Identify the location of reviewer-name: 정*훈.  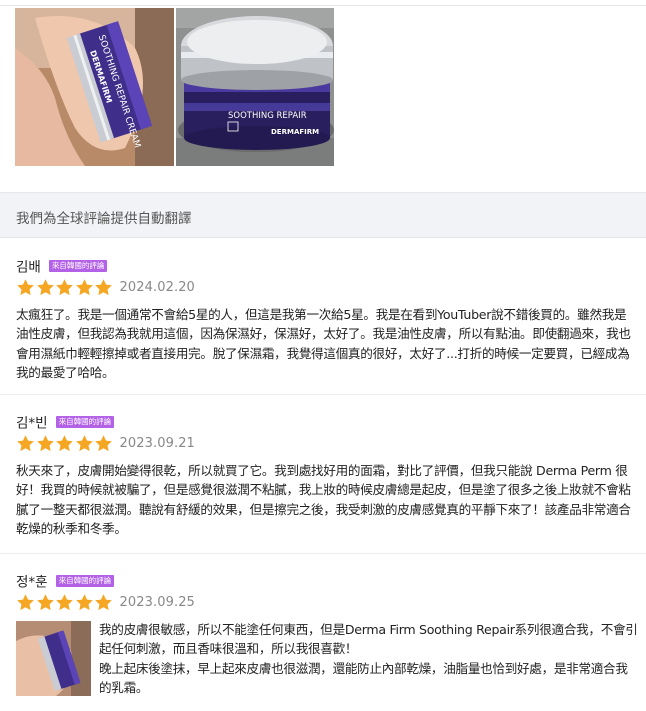
(32, 582).